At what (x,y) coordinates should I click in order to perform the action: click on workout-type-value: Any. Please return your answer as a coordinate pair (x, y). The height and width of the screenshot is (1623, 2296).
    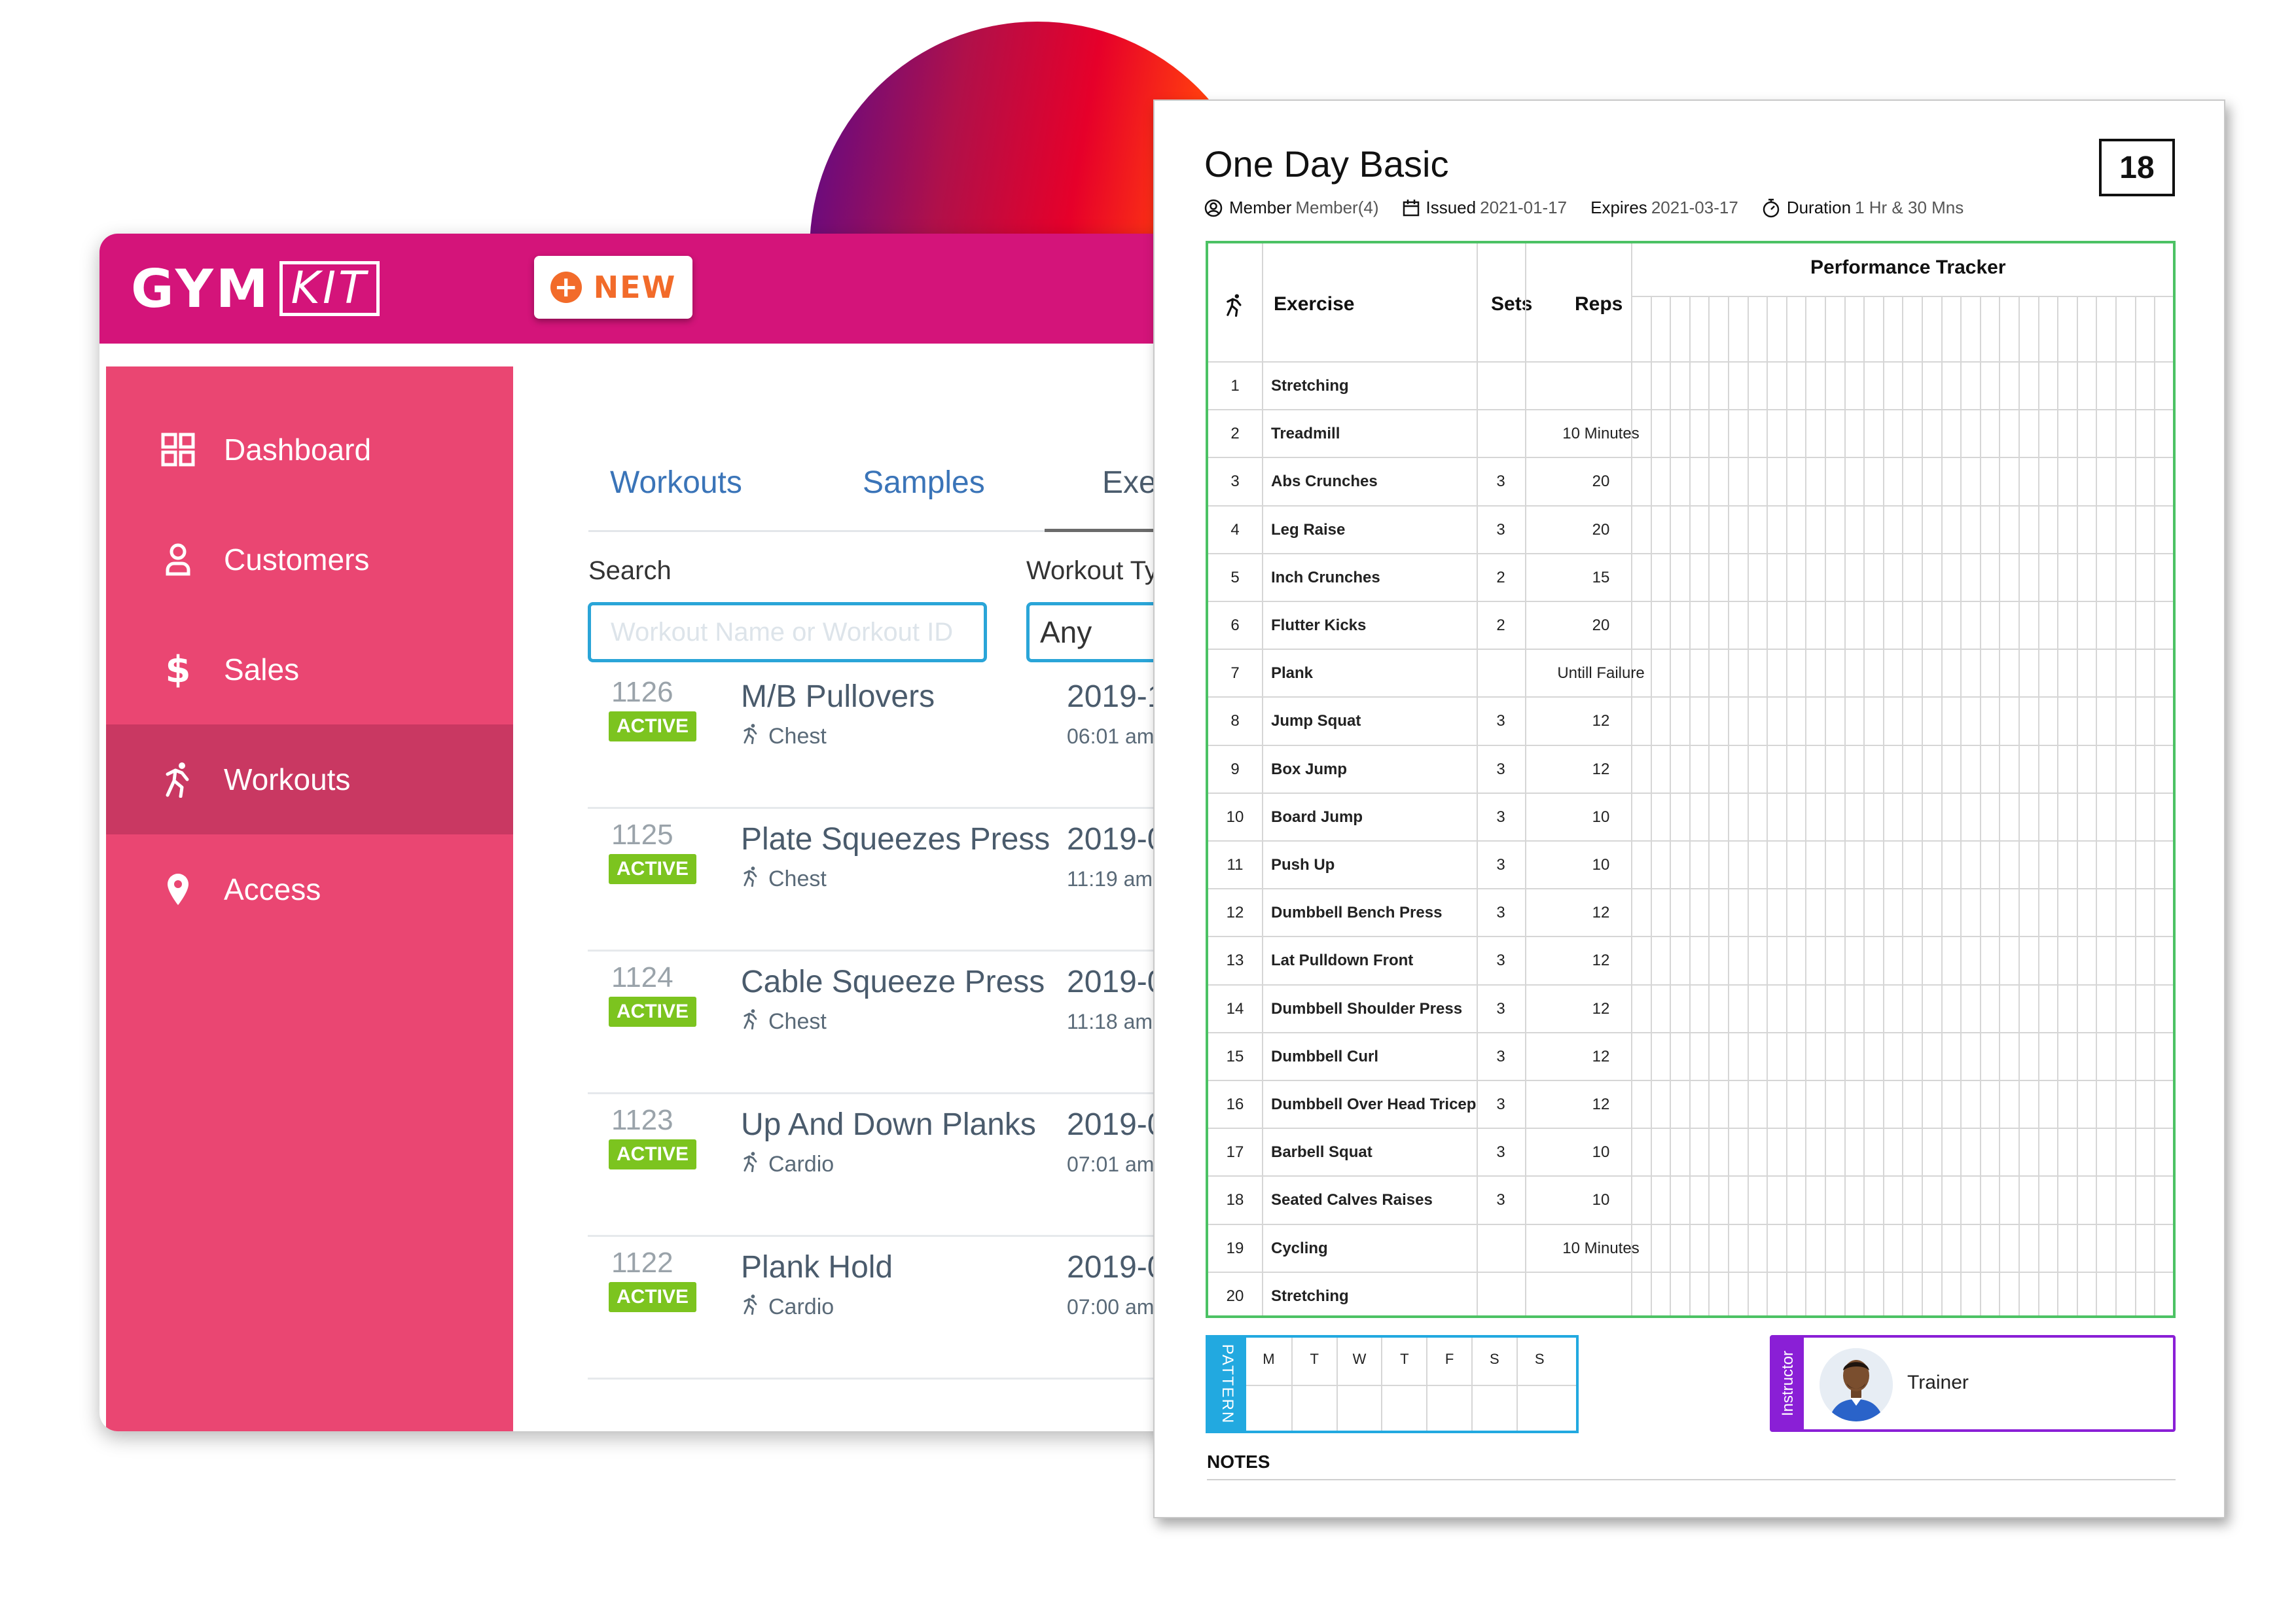
    Looking at the image, I should click on (1066, 632).